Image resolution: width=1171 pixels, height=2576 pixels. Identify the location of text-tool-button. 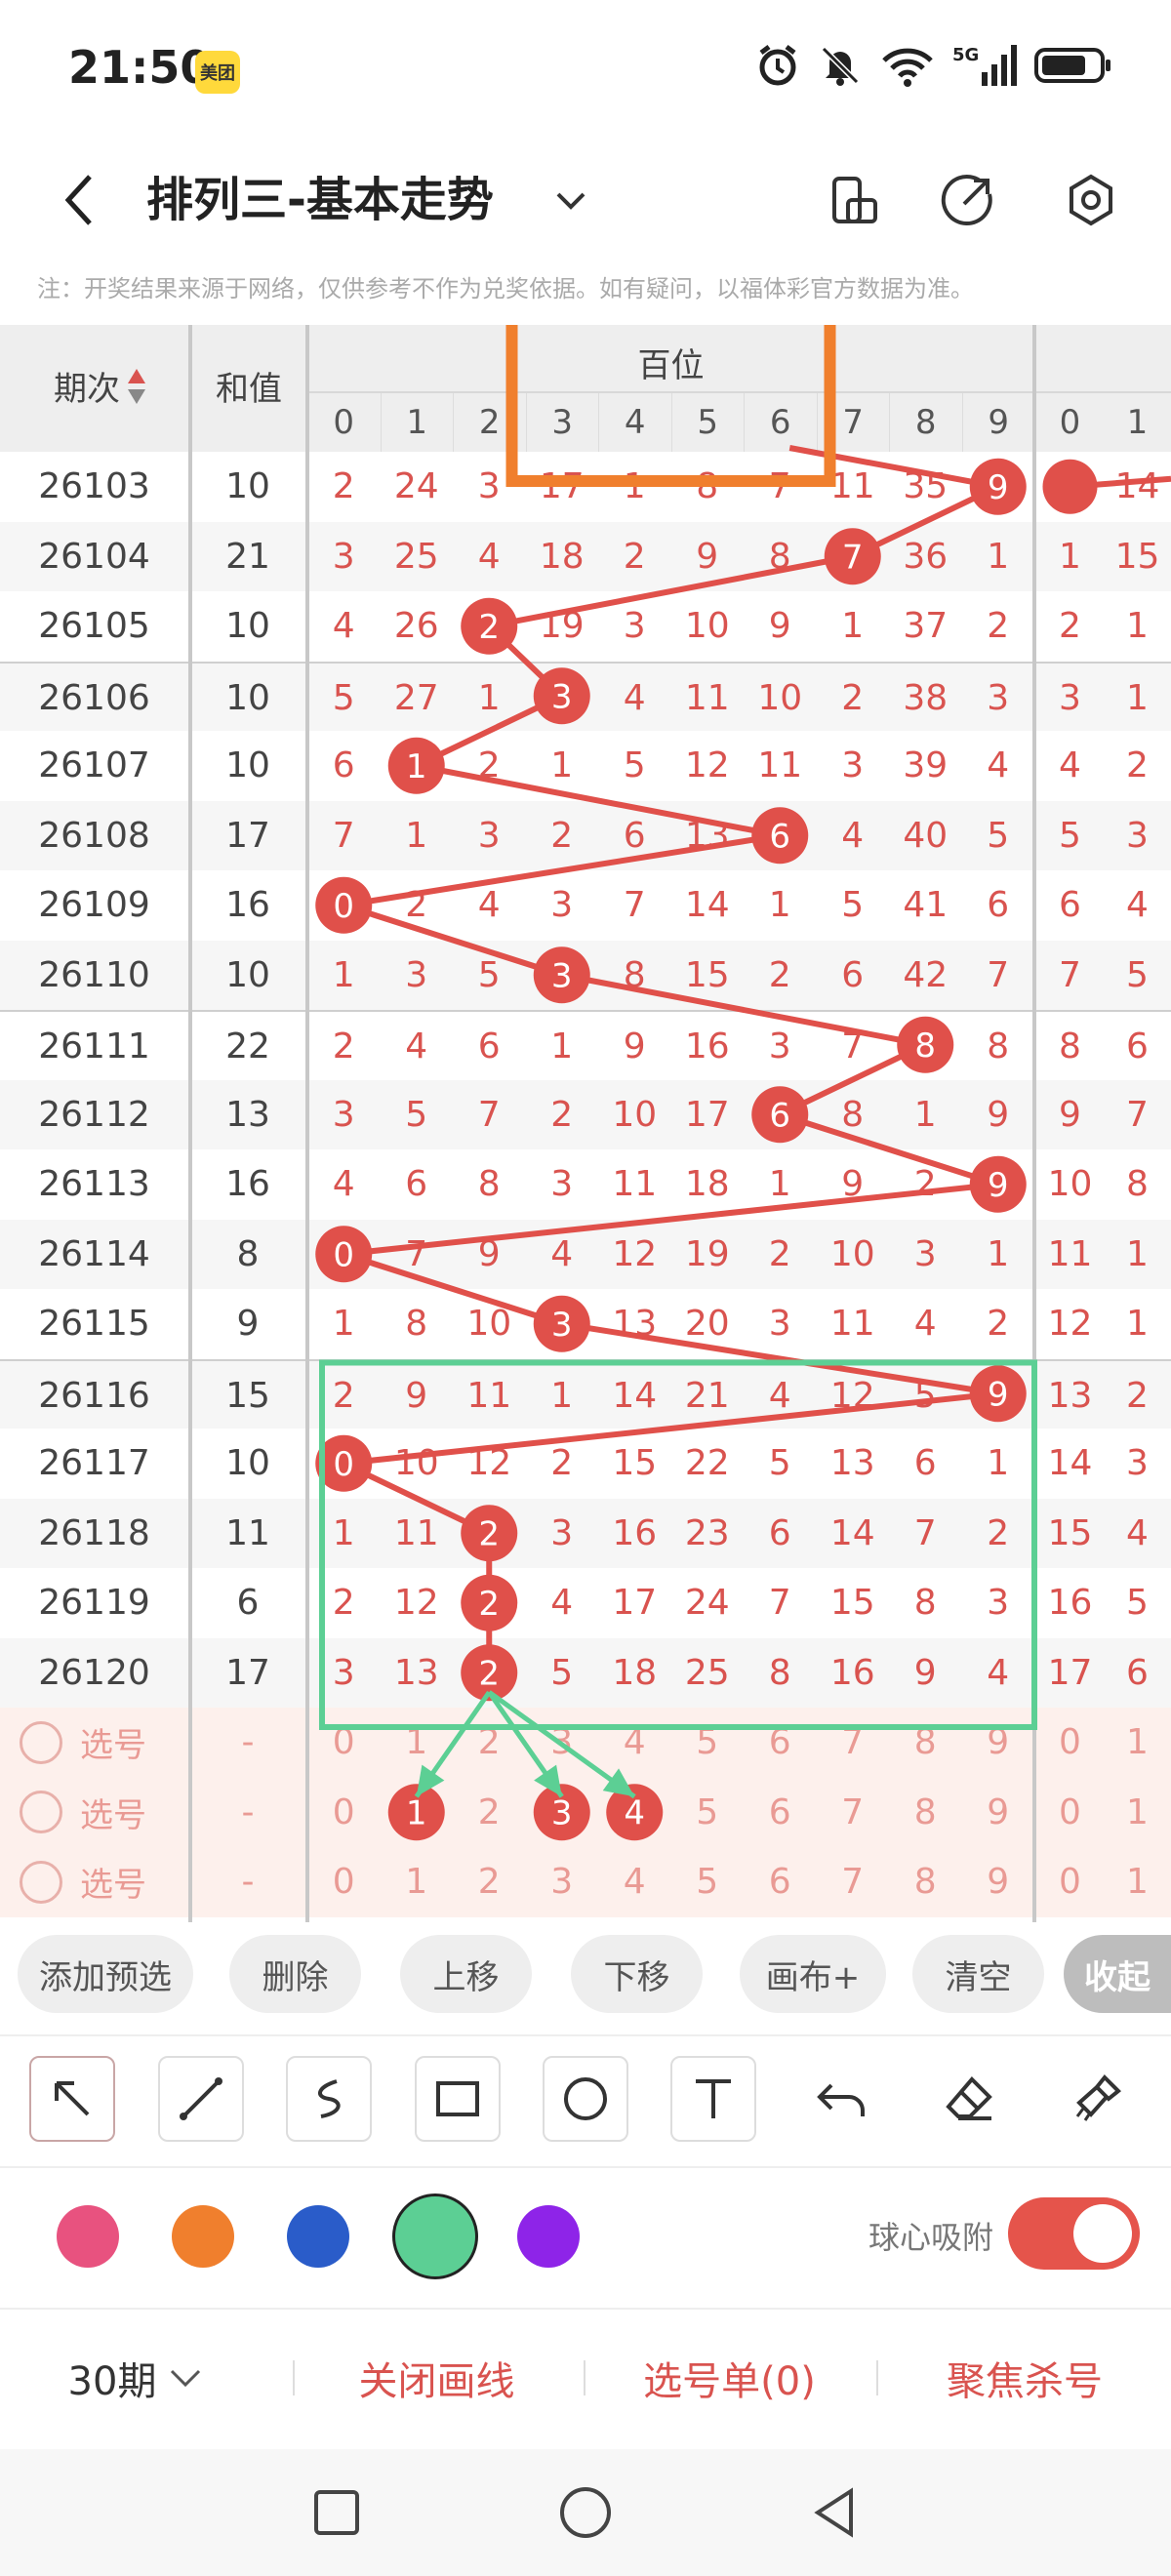
(713, 2099).